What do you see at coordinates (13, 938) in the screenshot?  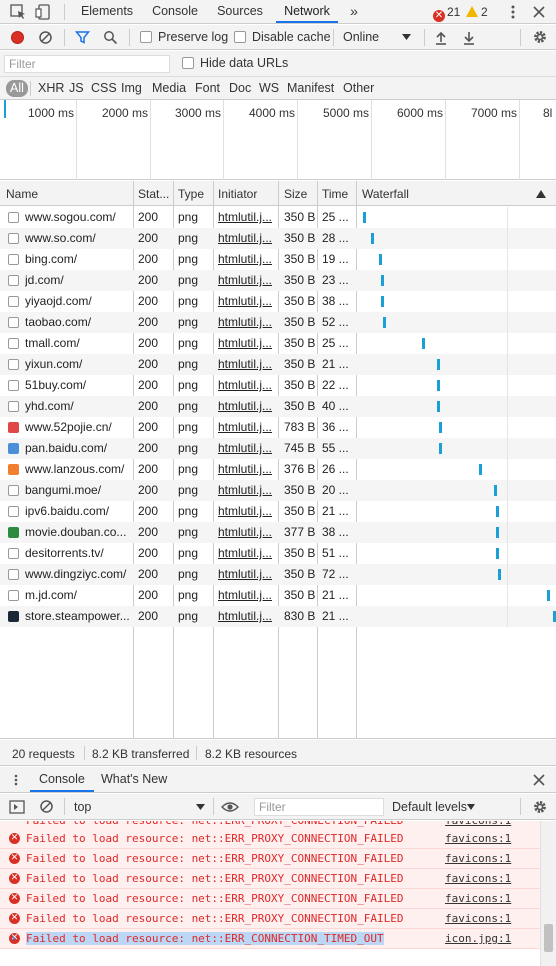 I see `console-prompt-icon: ›` at bounding box center [13, 938].